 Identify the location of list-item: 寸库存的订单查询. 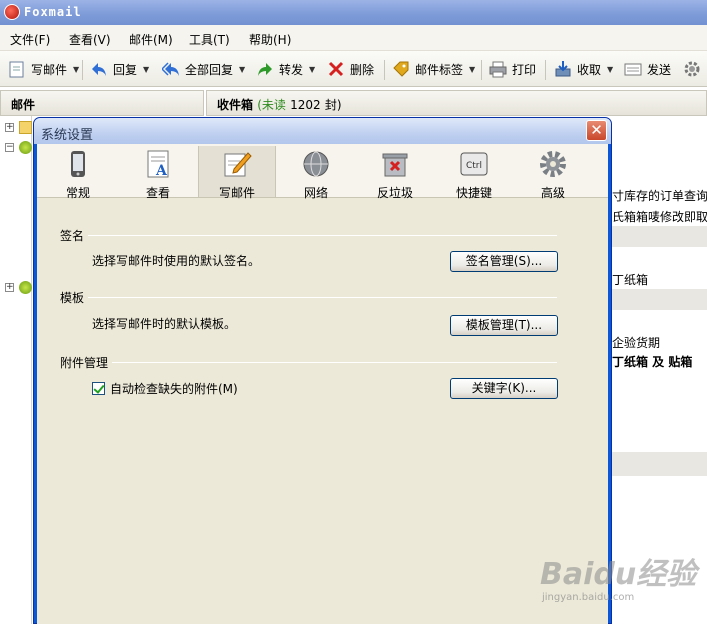
(659, 194).